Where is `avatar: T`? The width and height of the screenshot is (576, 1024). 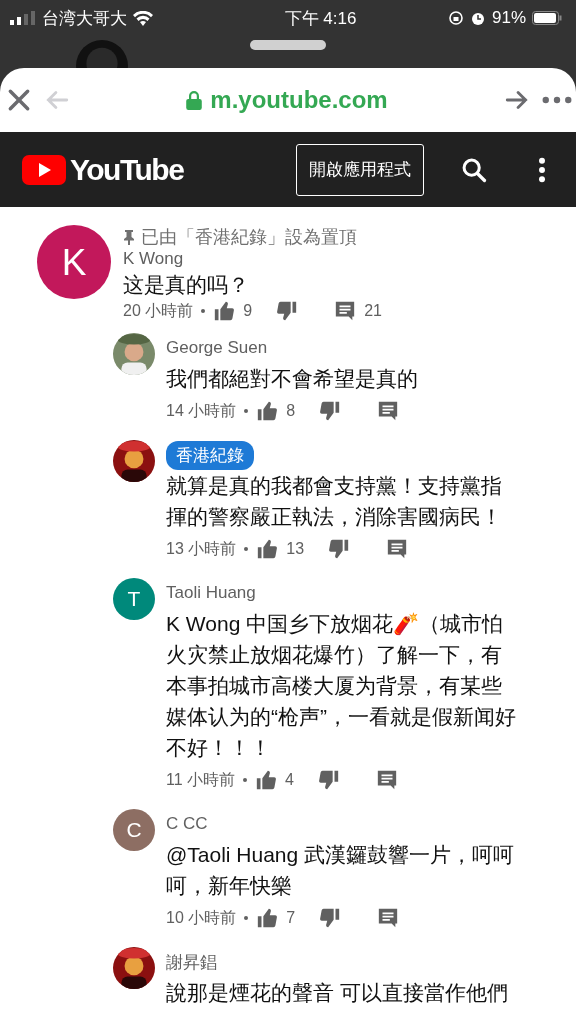
avatar: T is located at coordinates (134, 599).